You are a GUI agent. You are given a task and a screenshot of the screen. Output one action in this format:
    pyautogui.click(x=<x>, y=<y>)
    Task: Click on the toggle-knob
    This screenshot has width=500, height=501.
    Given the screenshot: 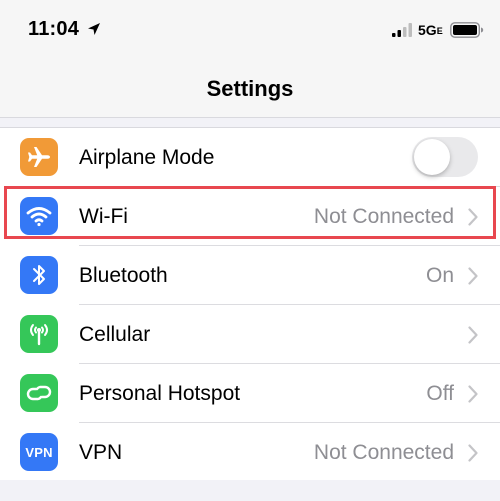 What is the action you would take?
    pyautogui.click(x=432, y=157)
    